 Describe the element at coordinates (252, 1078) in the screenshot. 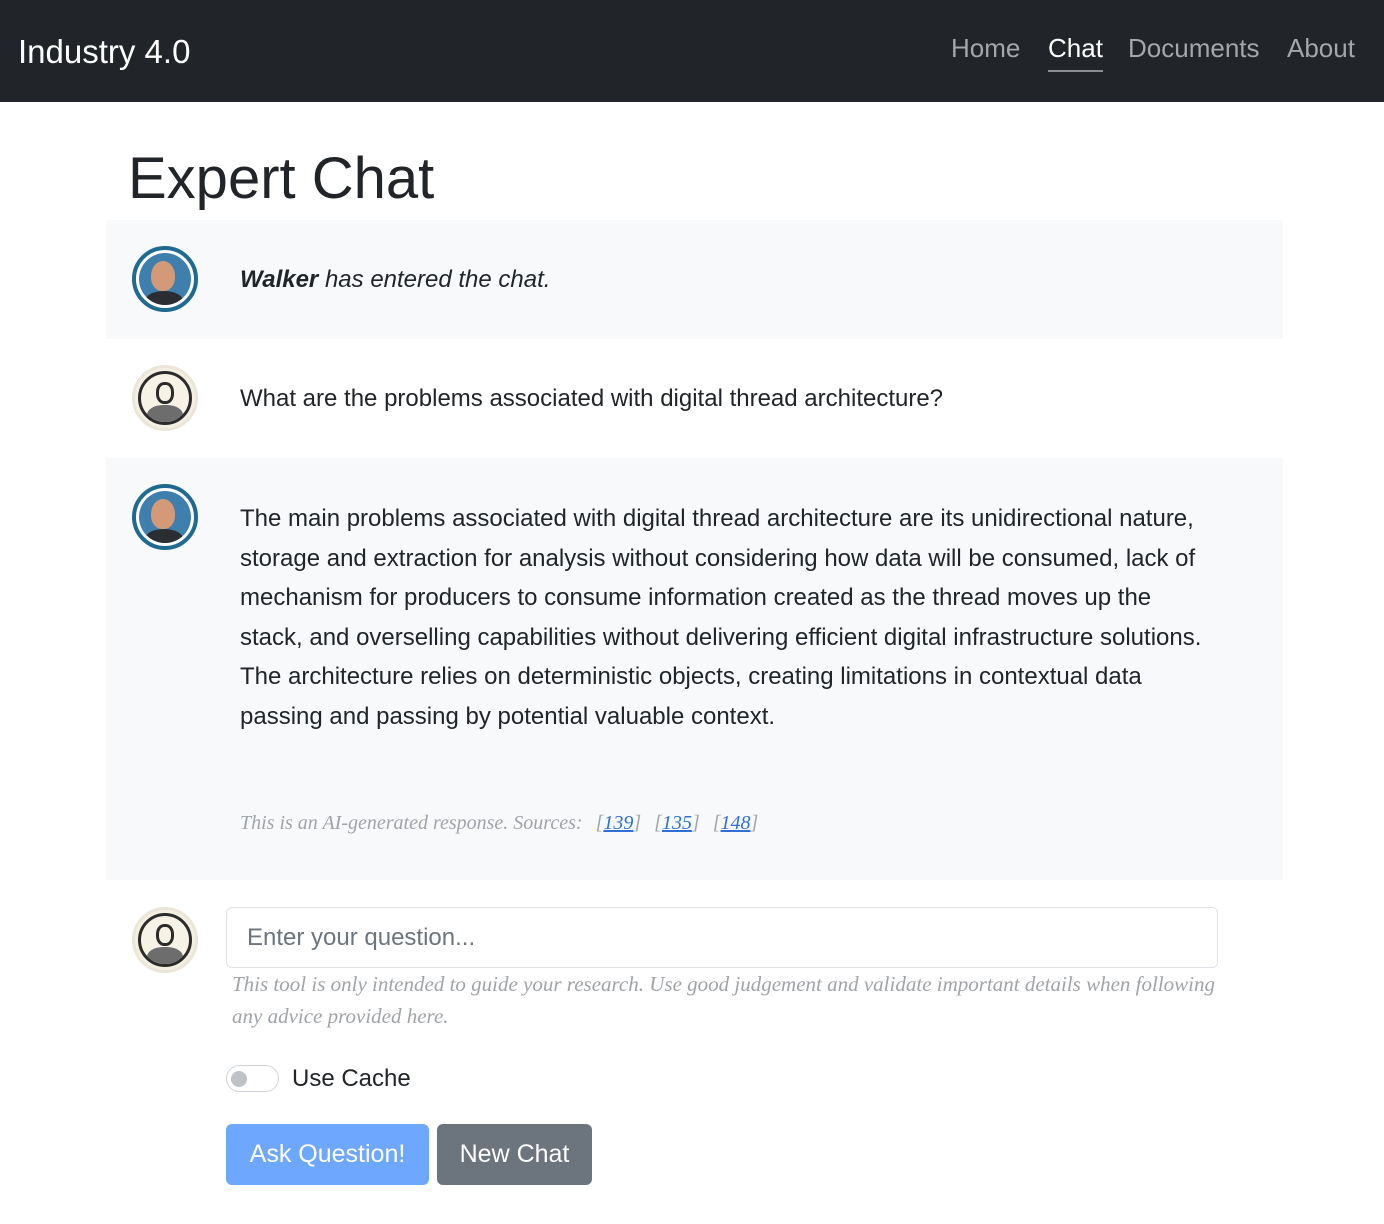

I see `use-cache-toggle` at that location.